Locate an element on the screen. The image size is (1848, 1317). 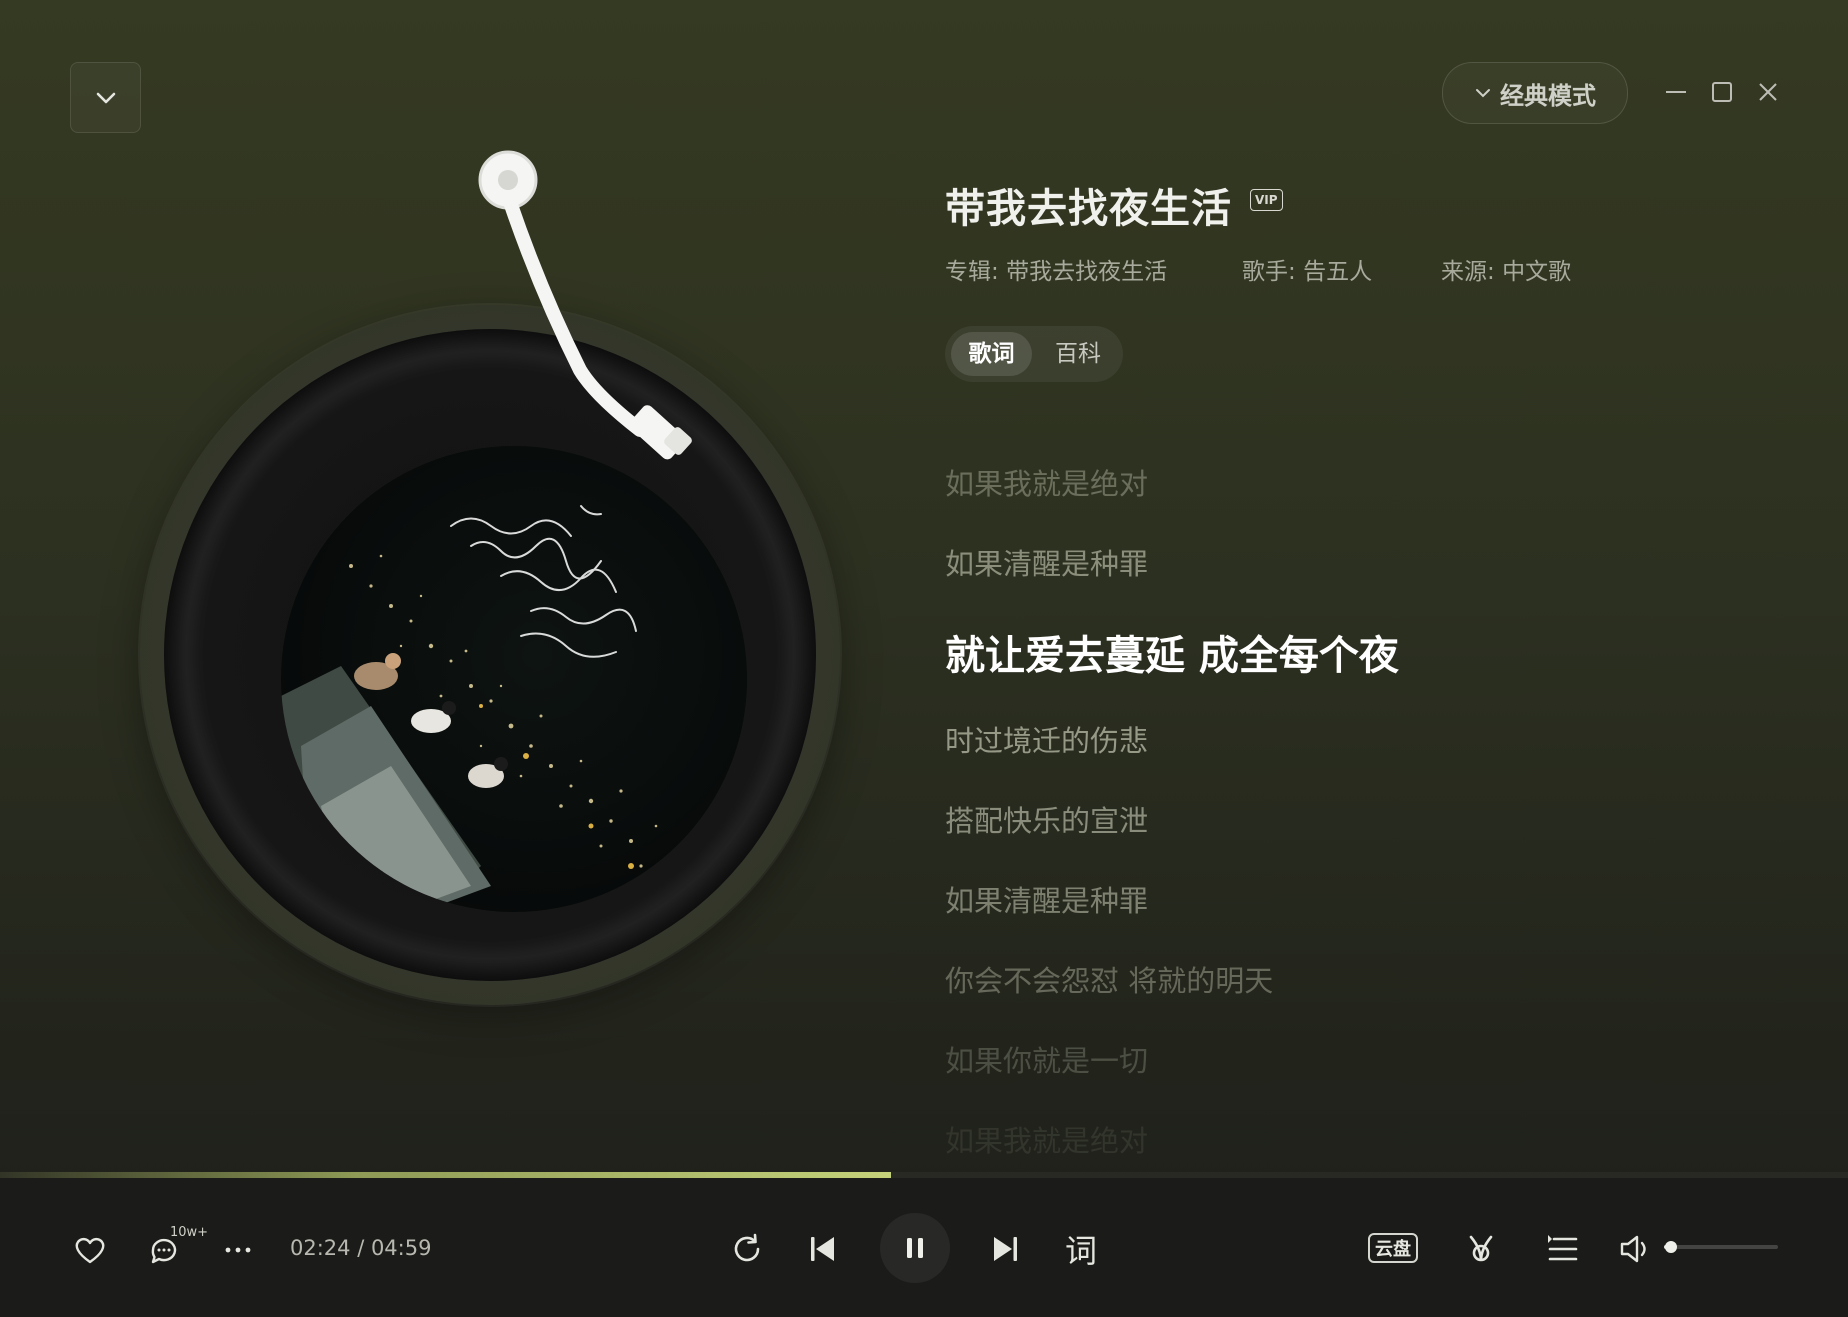
artist-info: 歌手: 告五人 is located at coordinates (1307, 269).